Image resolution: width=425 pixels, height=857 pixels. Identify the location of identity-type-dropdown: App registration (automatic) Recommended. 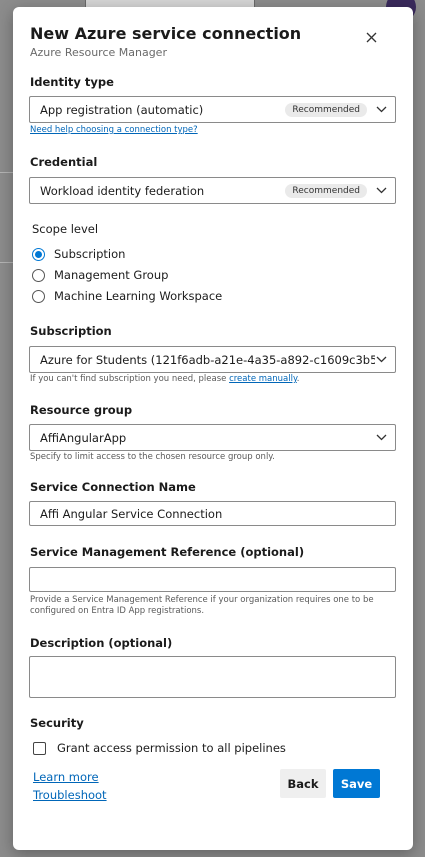
(212, 109).